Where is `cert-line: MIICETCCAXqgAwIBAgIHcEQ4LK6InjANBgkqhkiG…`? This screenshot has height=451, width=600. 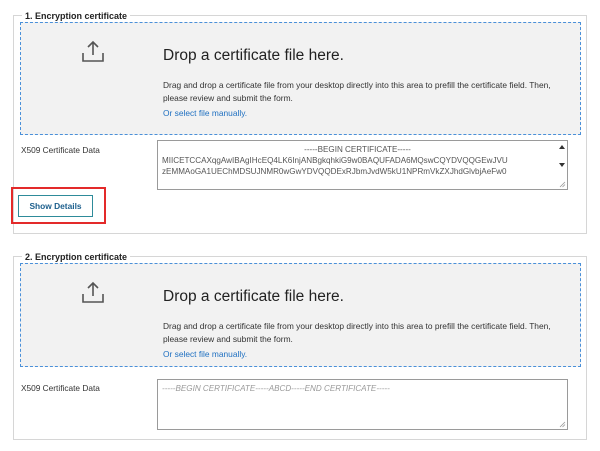
cert-line: MIICETCCAXqgAwIBAgIHcEQ4LK6InjANBgkqhkiG… is located at coordinates (335, 160).